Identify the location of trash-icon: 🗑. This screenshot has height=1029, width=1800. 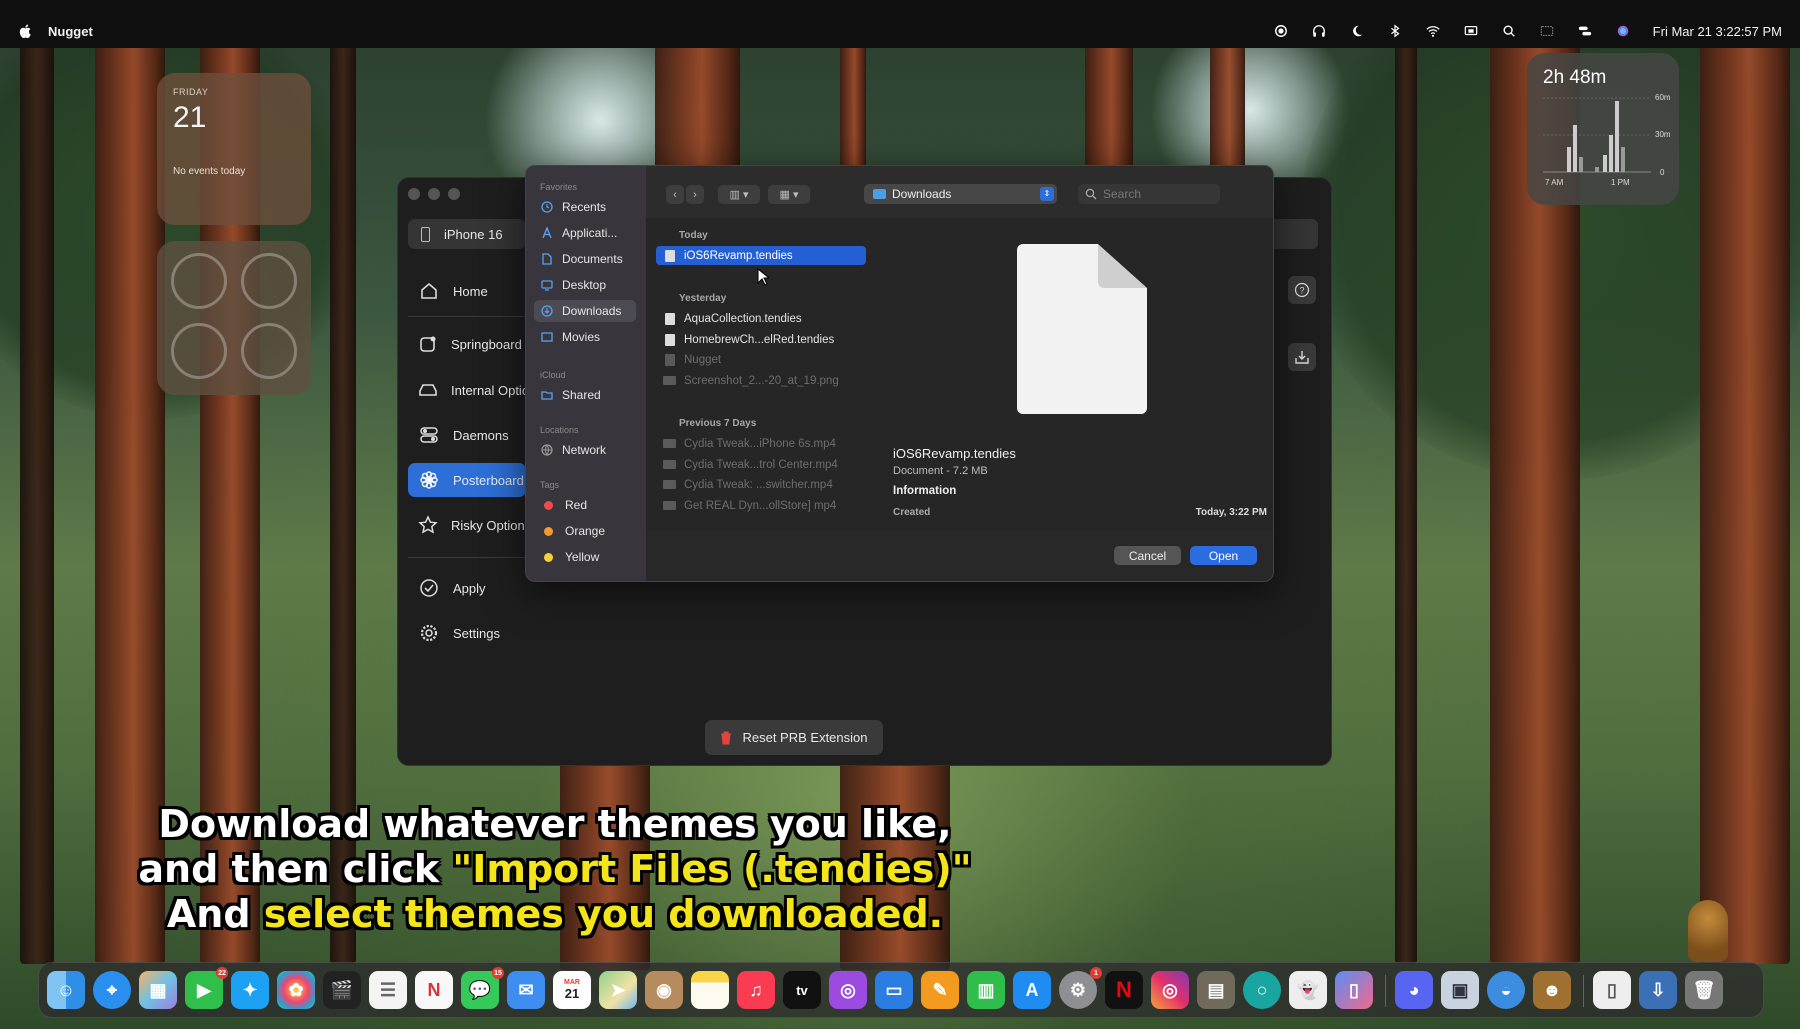
(1704, 990).